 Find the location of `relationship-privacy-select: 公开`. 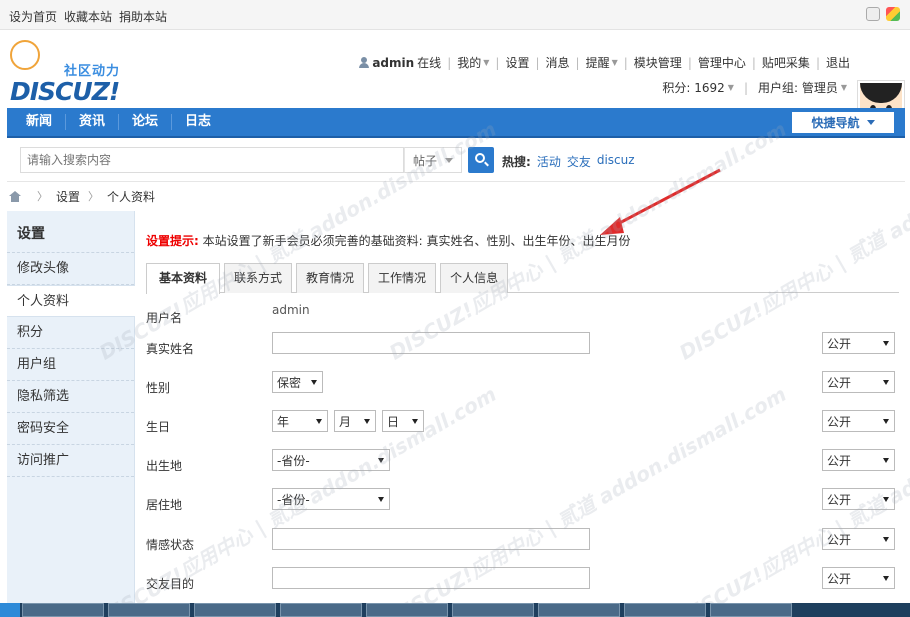

relationship-privacy-select: 公开 is located at coordinates (858, 539).